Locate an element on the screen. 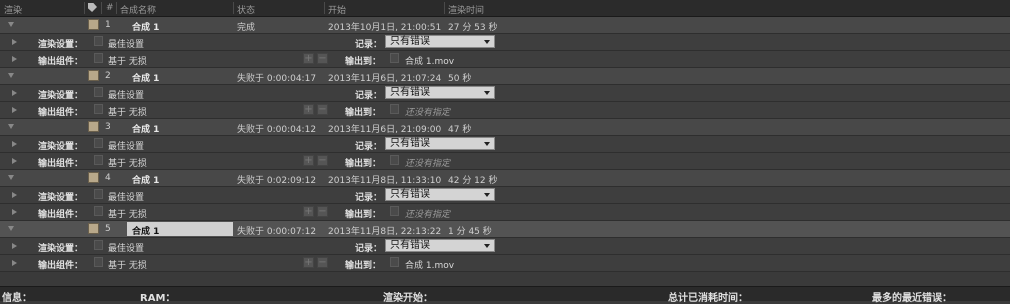  item-status: 失败于 0:02:09:12 is located at coordinates (277, 181).